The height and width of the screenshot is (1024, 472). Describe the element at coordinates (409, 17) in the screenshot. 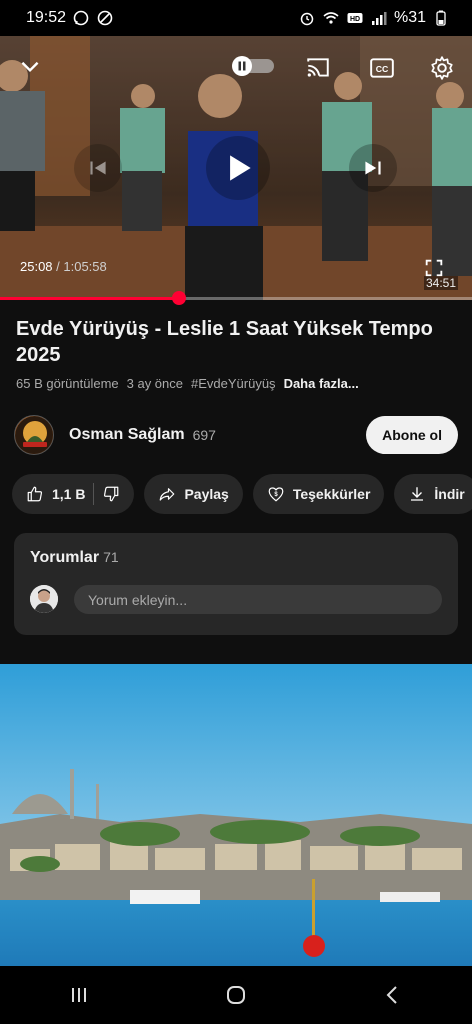

I see `battery-level: %31` at that location.